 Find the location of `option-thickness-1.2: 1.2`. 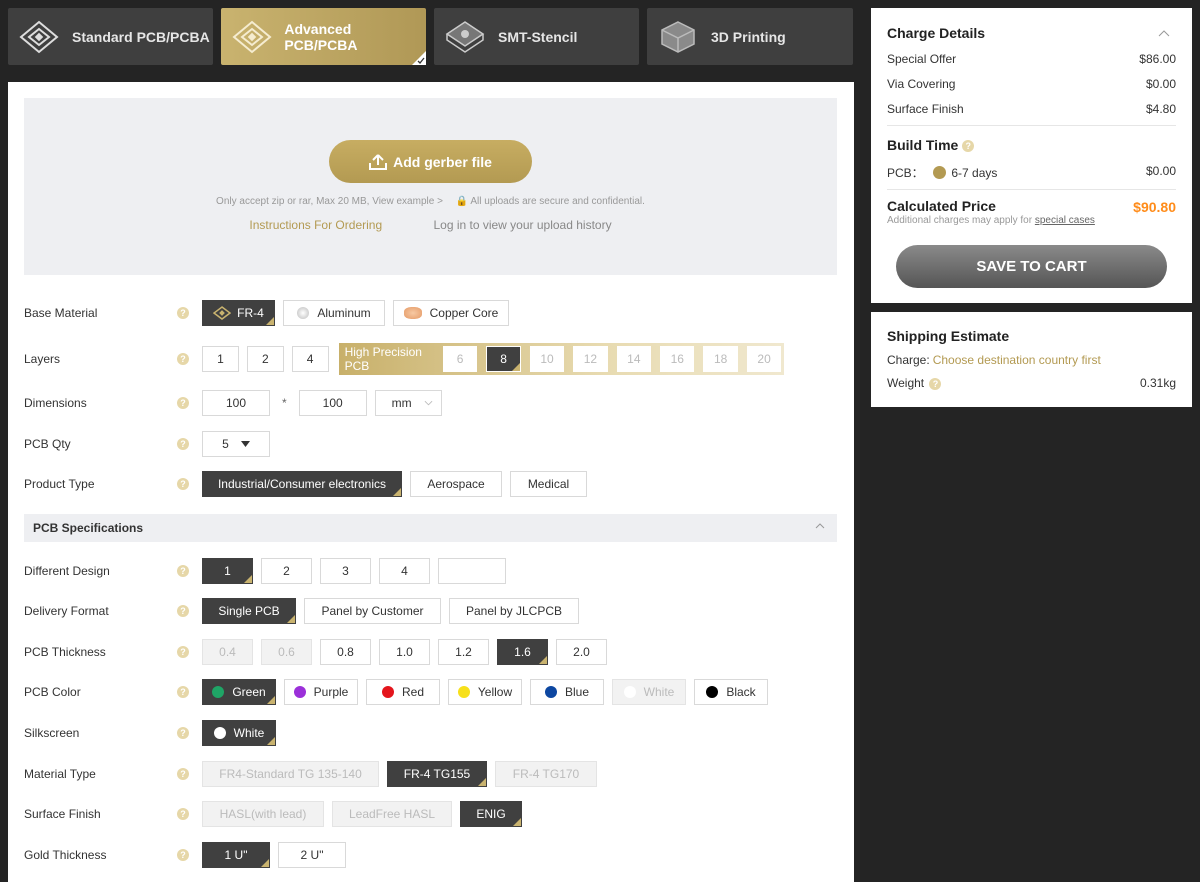

option-thickness-1.2: 1.2 is located at coordinates (463, 652).